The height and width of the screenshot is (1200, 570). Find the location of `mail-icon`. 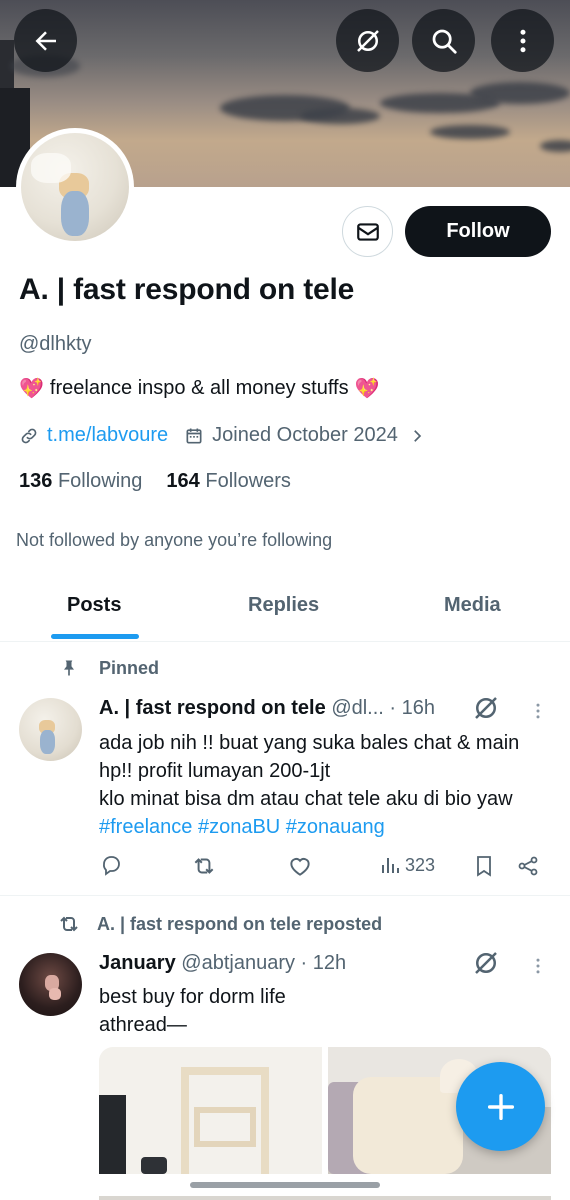

mail-icon is located at coordinates (367, 231).